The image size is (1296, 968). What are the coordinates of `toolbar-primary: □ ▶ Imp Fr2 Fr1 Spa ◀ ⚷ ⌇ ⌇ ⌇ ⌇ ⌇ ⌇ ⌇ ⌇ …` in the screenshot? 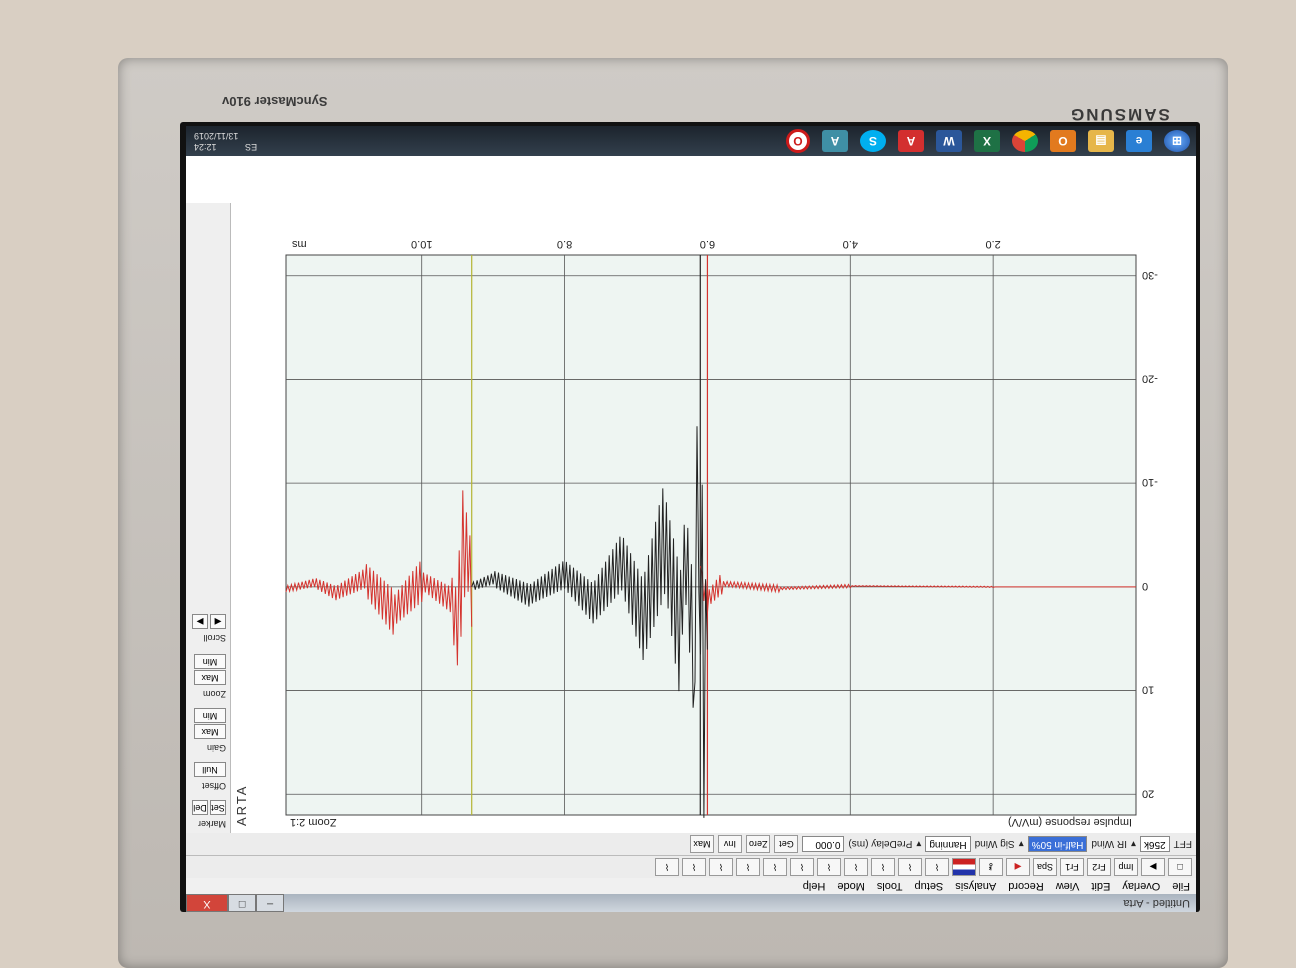 It's located at (691, 866).